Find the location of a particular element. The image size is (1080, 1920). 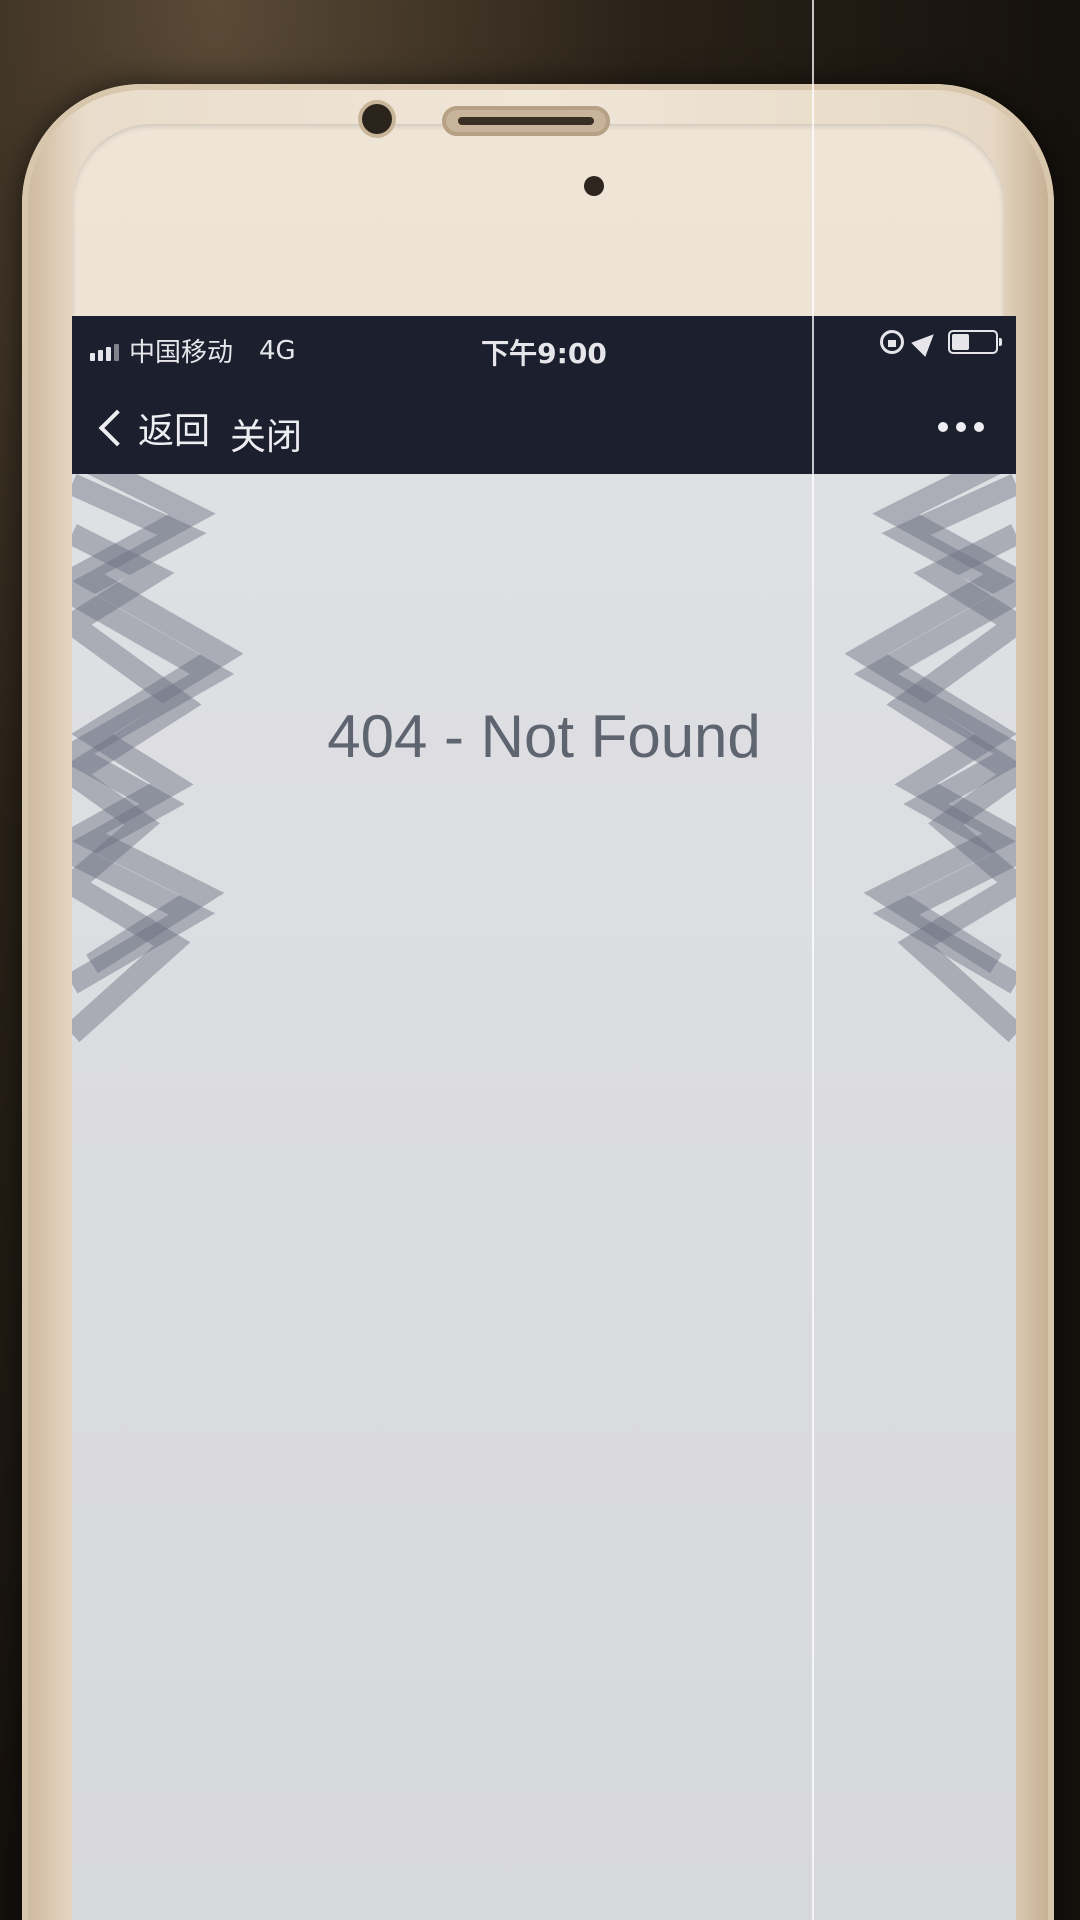

close-button: 关闭 is located at coordinates (266, 434).